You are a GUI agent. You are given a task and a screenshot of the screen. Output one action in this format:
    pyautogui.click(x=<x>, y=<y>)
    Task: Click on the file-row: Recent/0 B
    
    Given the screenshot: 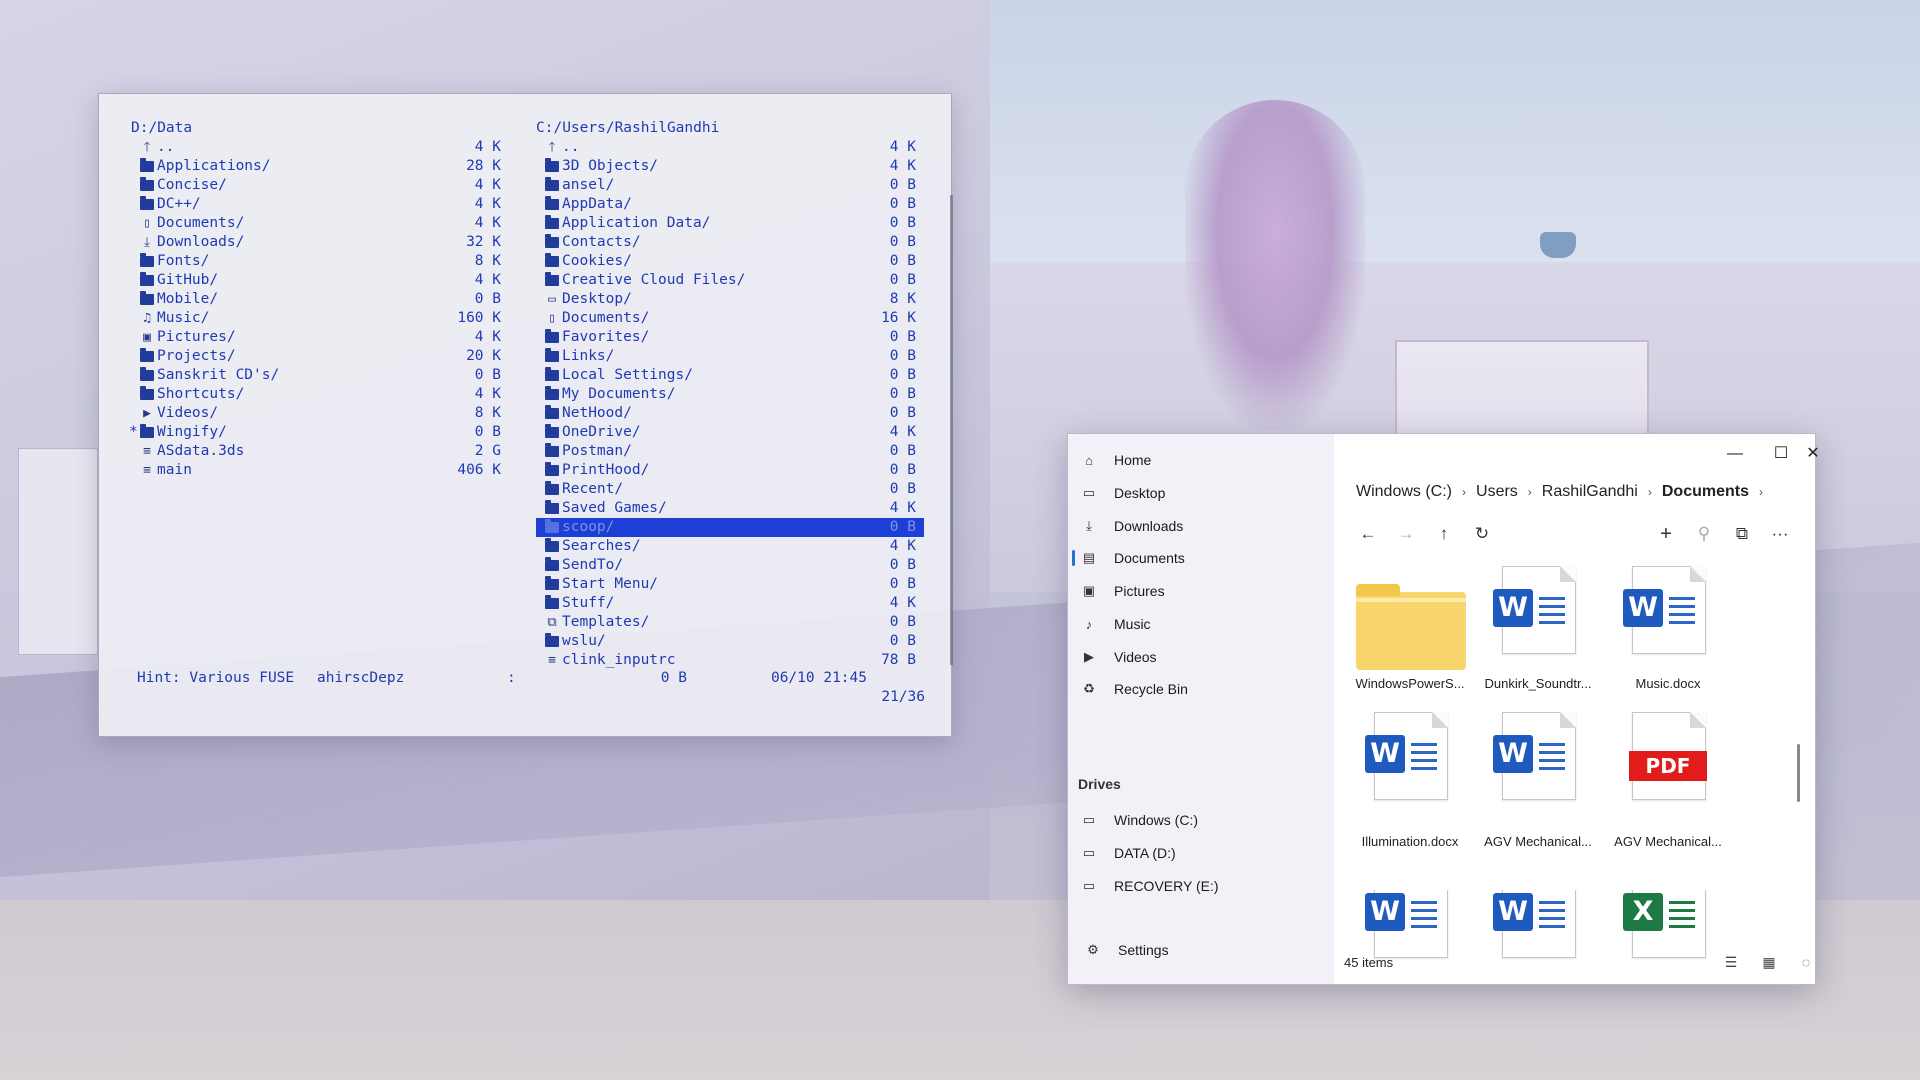 What is the action you would take?
    pyautogui.click(x=730, y=489)
    